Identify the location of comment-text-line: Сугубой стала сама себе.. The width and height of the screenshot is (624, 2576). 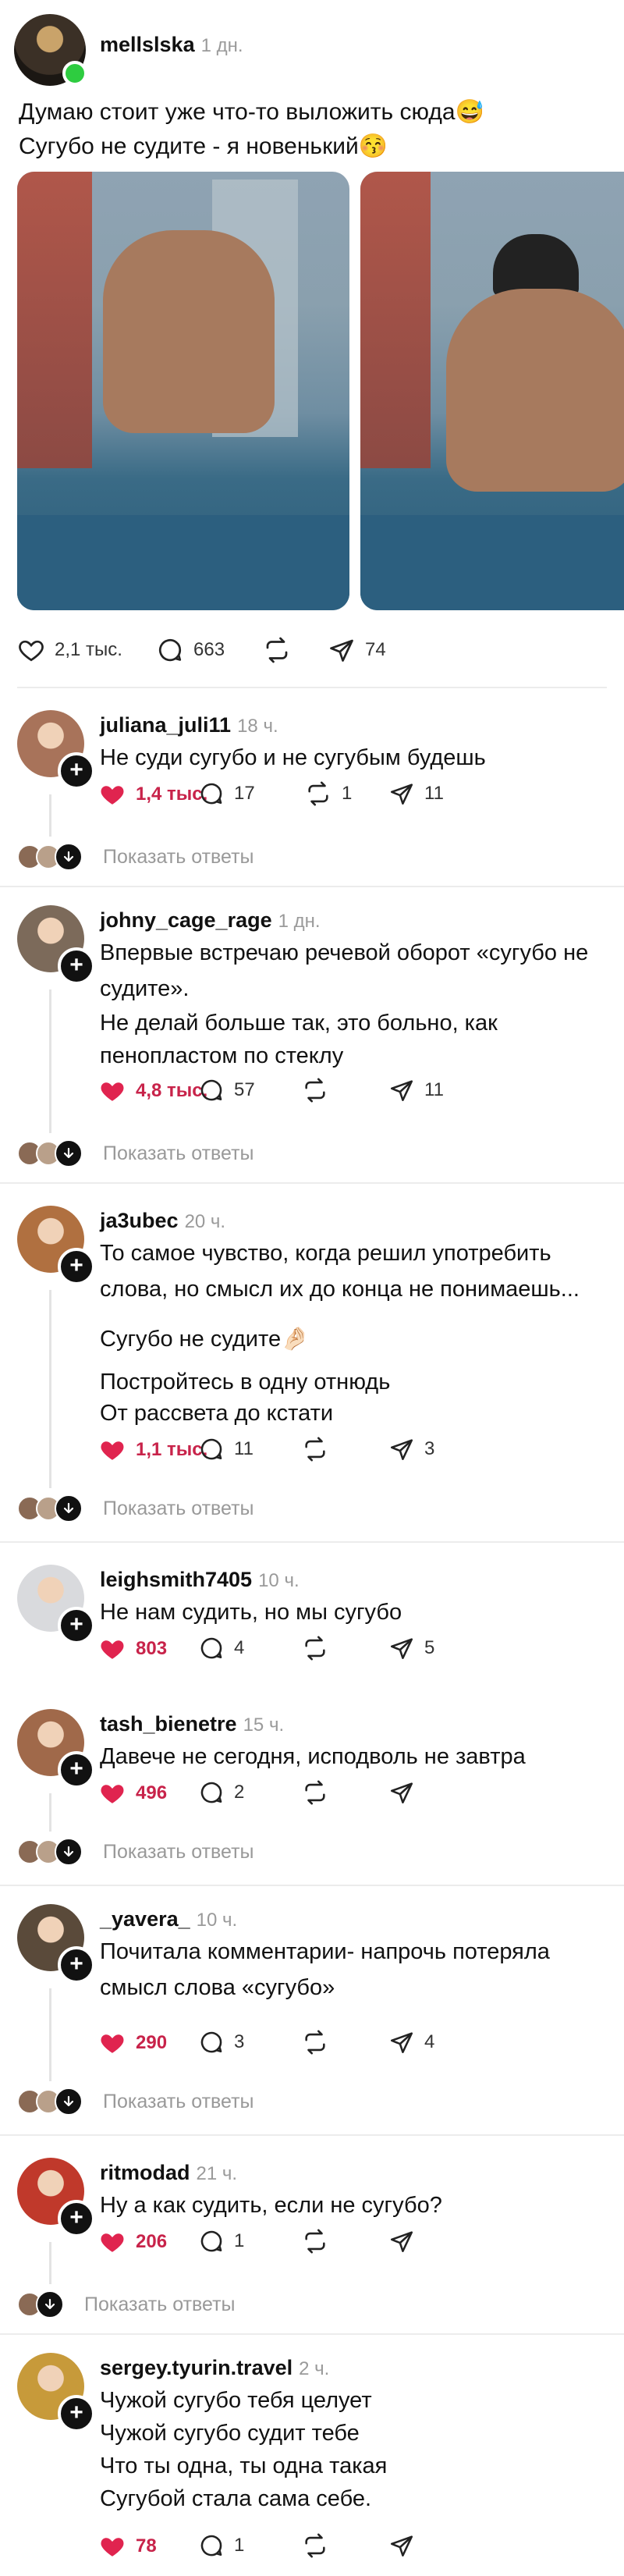
(236, 2498).